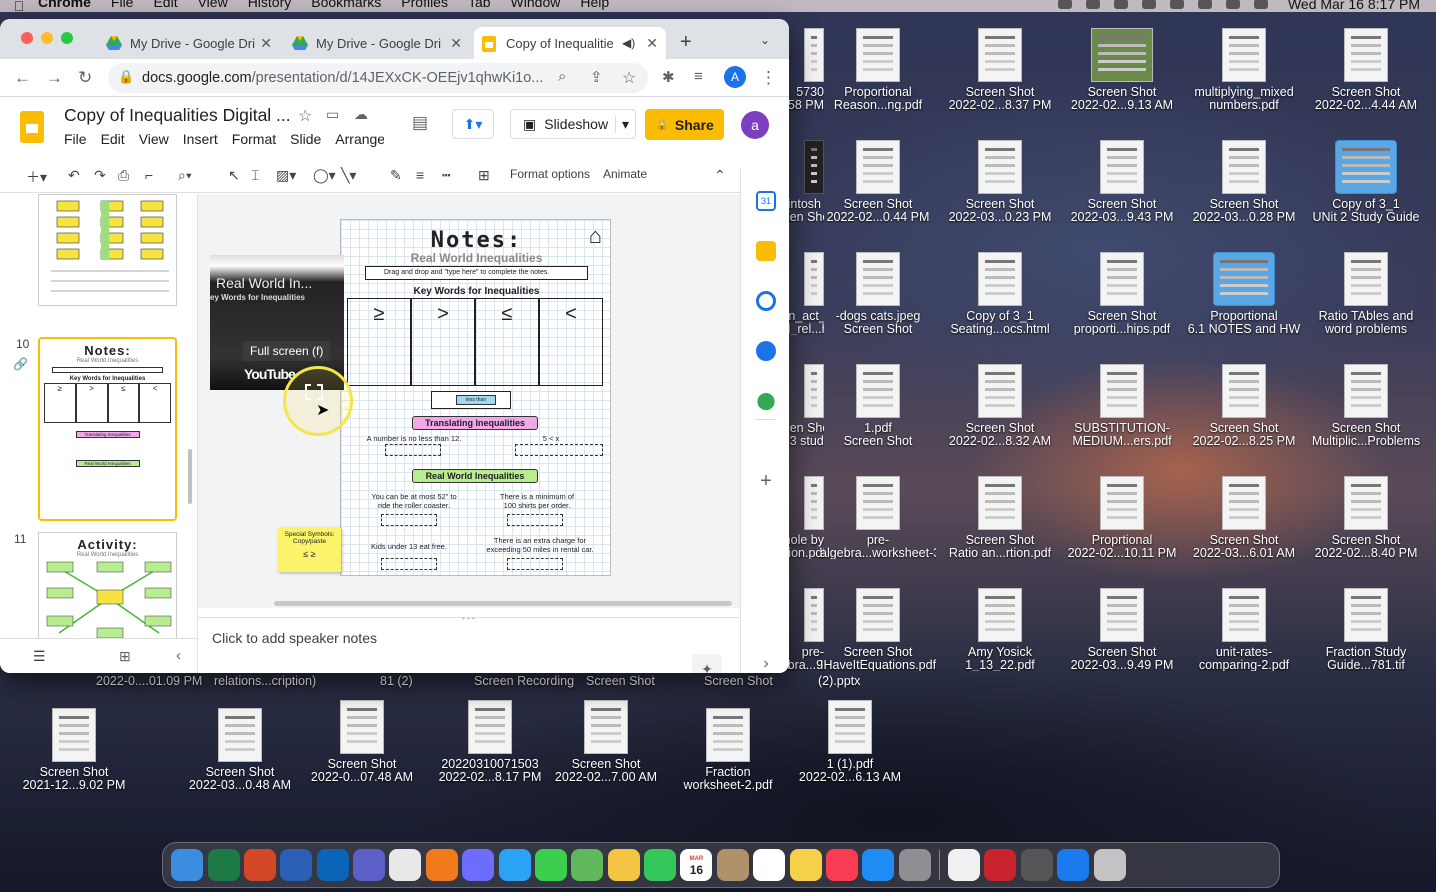  Describe the element at coordinates (1092, 4) in the screenshot. I see `zoom-icon` at that location.